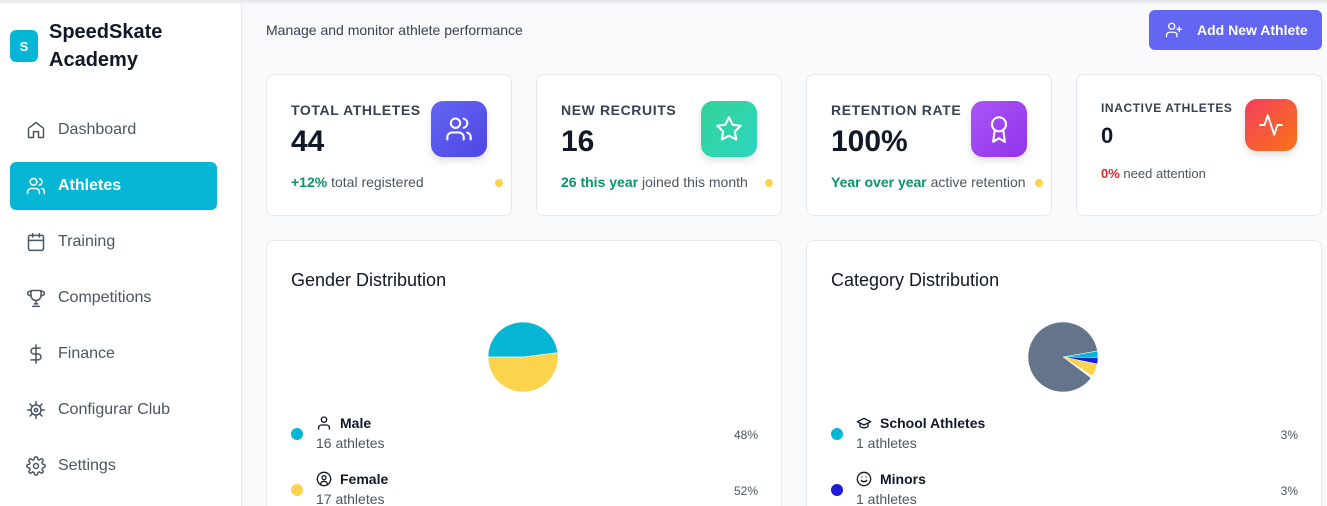  What do you see at coordinates (106, 46) in the screenshot?
I see `brand-name: SpeedSkate Academy` at bounding box center [106, 46].